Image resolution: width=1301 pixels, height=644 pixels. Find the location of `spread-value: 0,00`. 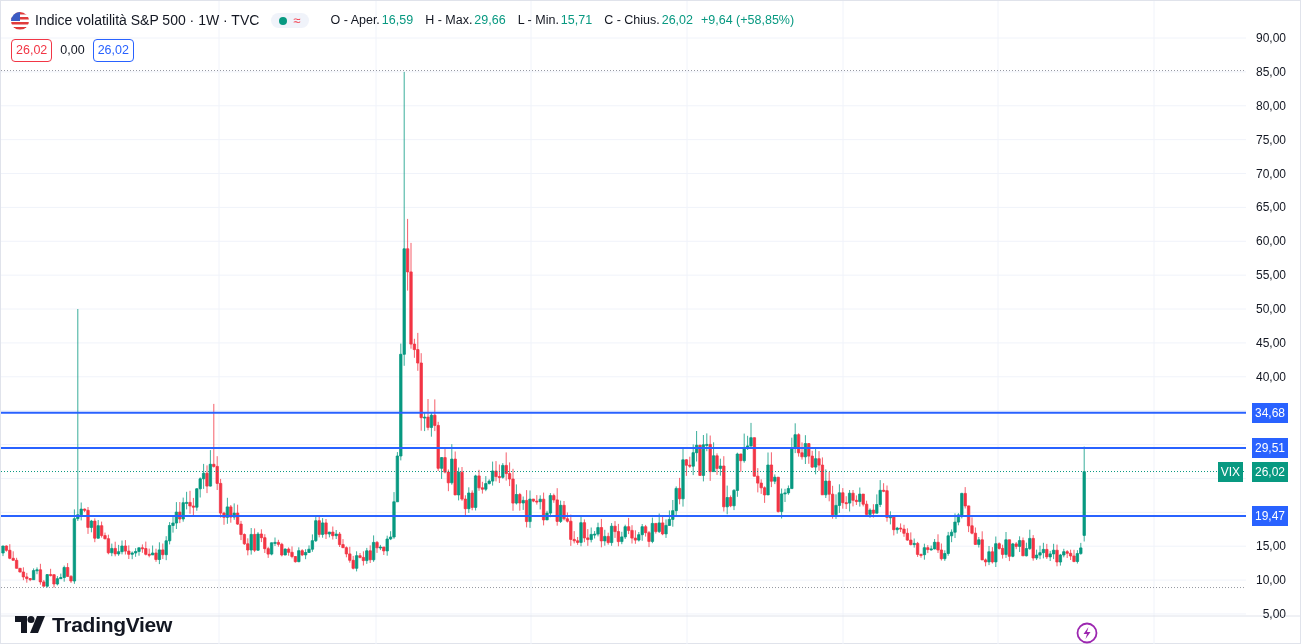

spread-value: 0,00 is located at coordinates (72, 50).